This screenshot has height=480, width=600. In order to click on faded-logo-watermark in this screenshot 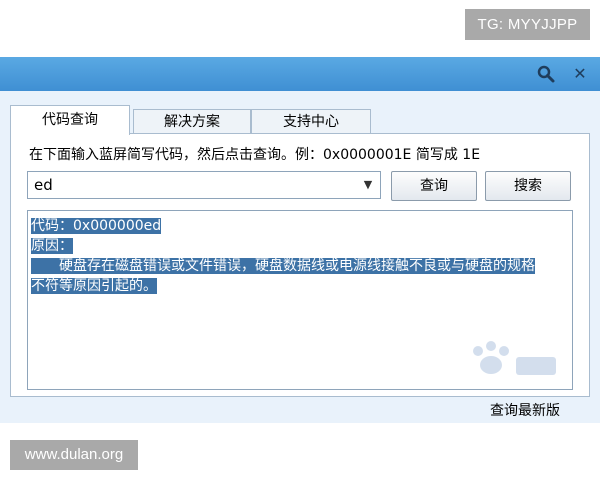, I will do `click(514, 358)`.